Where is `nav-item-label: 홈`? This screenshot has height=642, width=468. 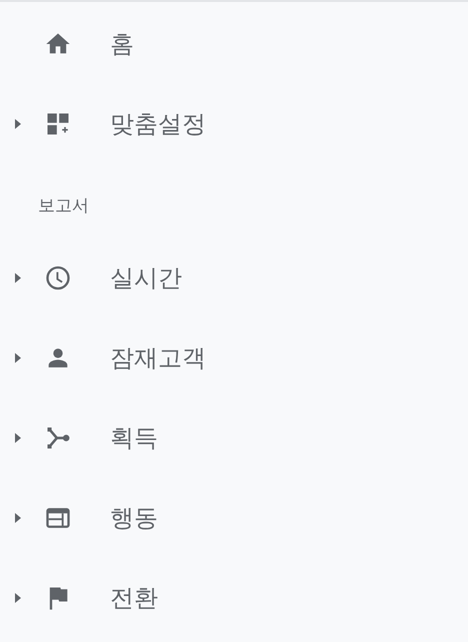 nav-item-label: 홈 is located at coordinates (122, 44).